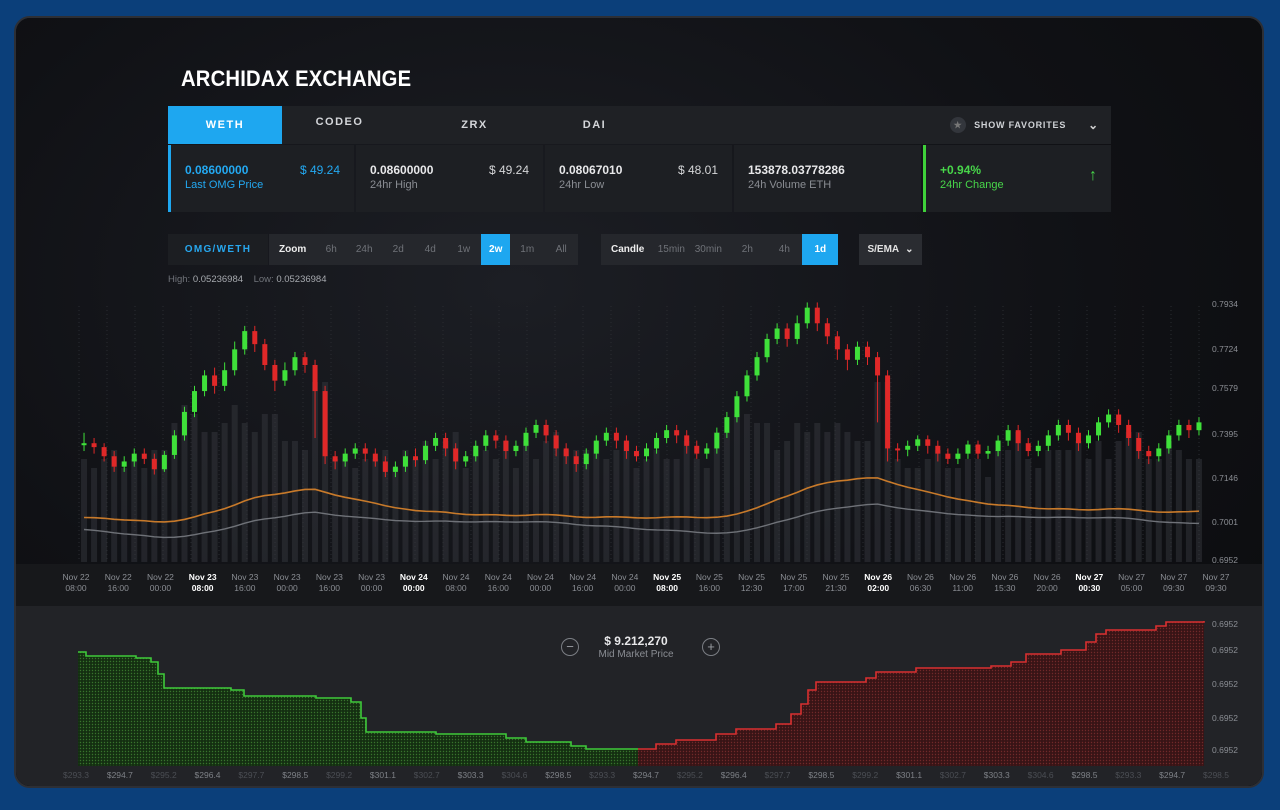 The image size is (1280, 810). What do you see at coordinates (1084, 775) in the screenshot?
I see `depth-x-tick-label: $298.5` at bounding box center [1084, 775].